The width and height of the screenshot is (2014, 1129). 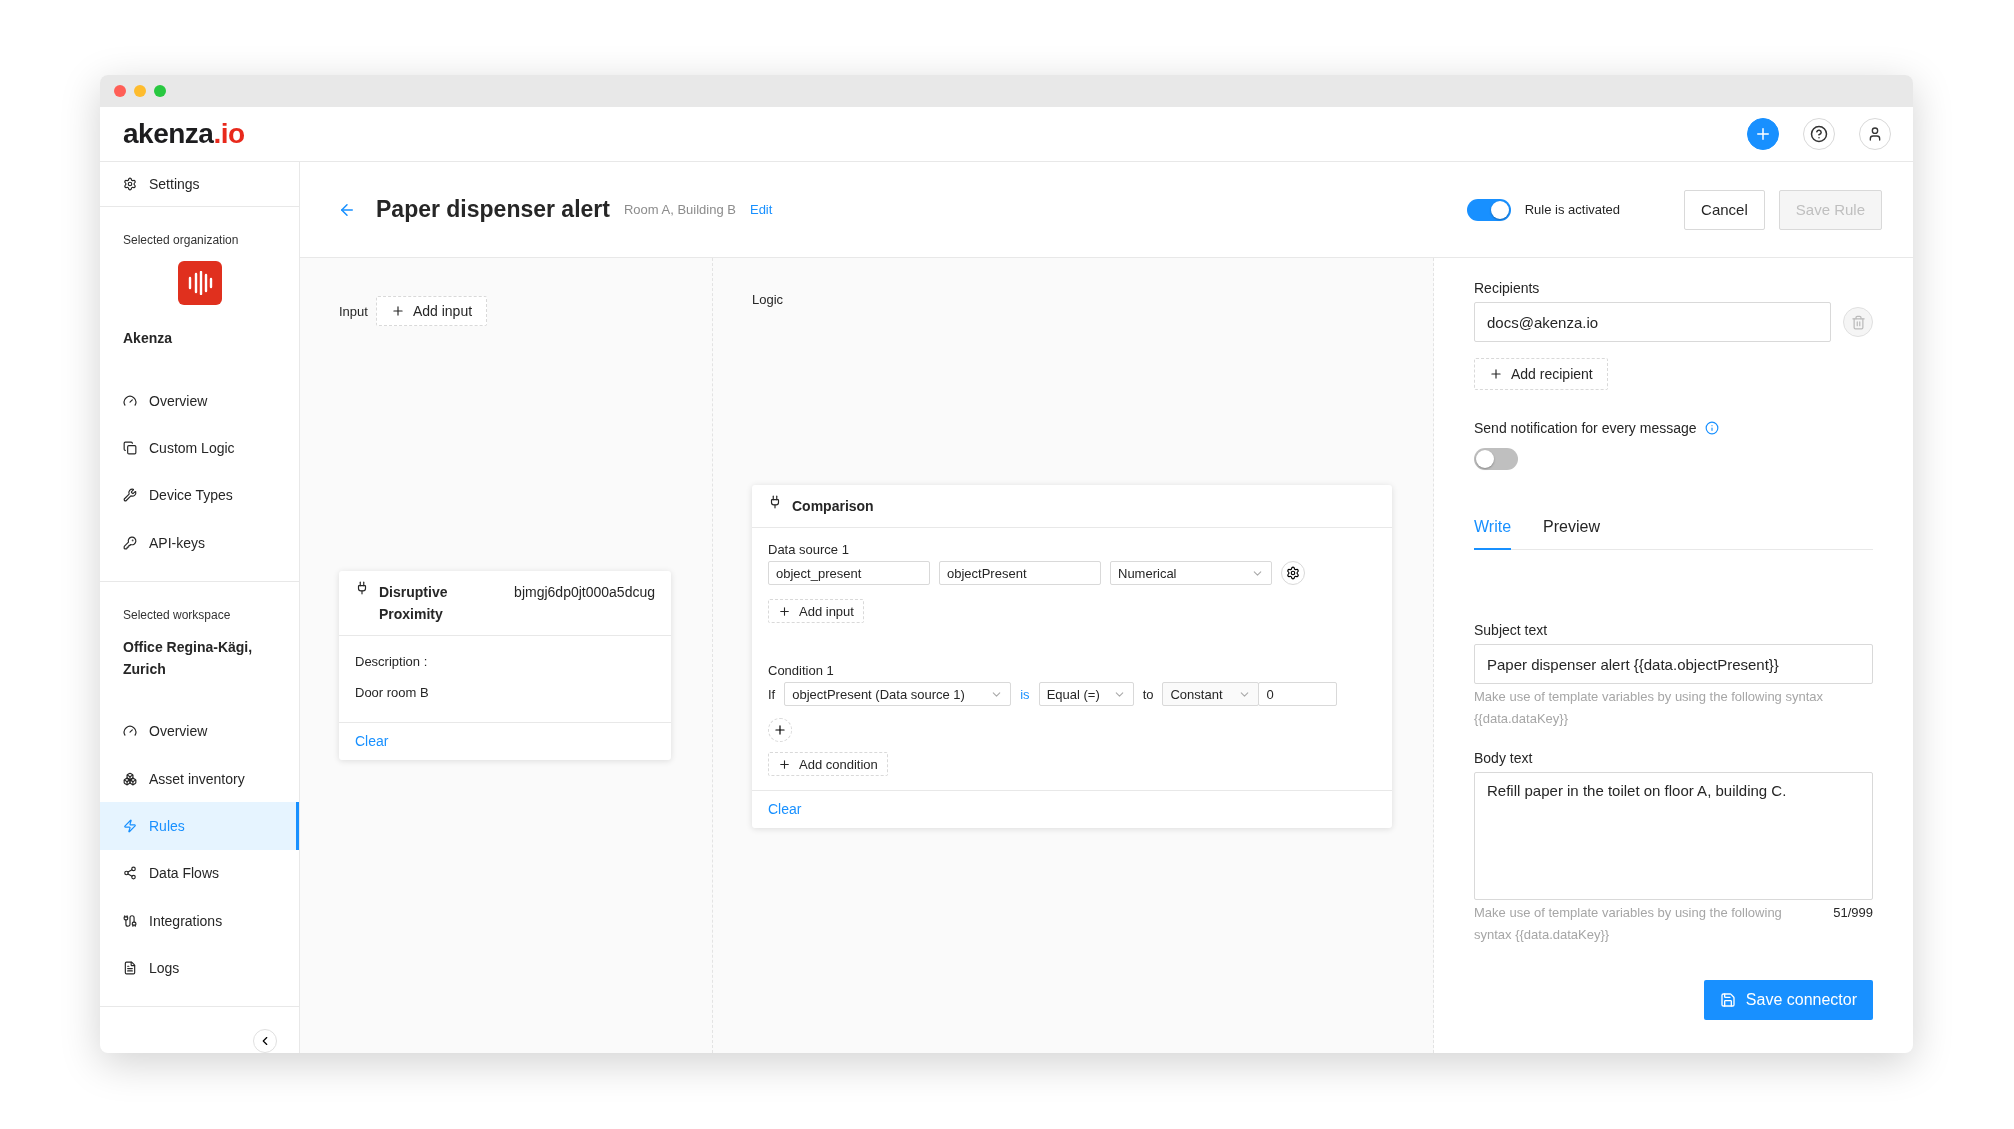 What do you see at coordinates (160, 91) in the screenshot?
I see `maximize-dot` at bounding box center [160, 91].